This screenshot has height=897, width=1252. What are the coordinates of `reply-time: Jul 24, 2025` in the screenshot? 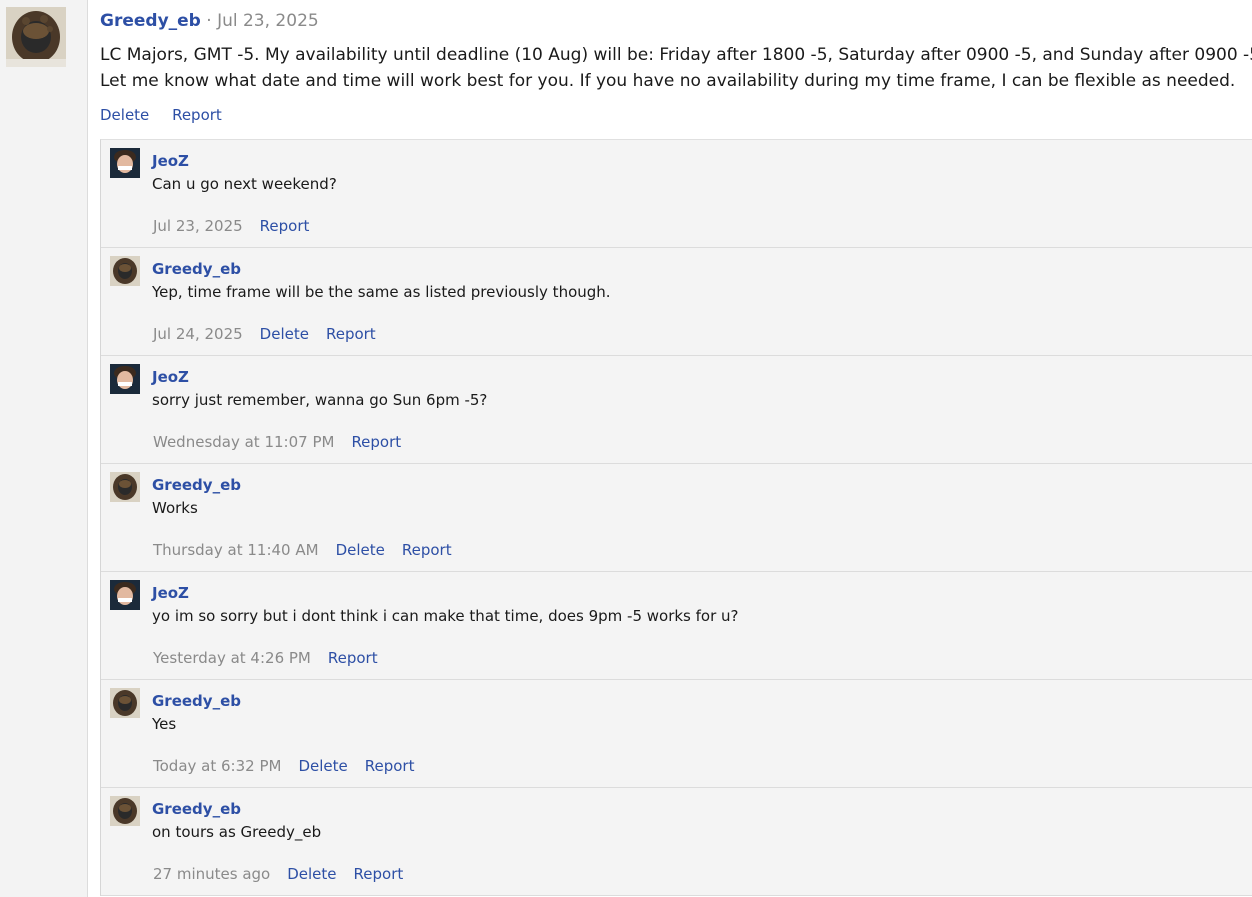 It's located at (198, 334).